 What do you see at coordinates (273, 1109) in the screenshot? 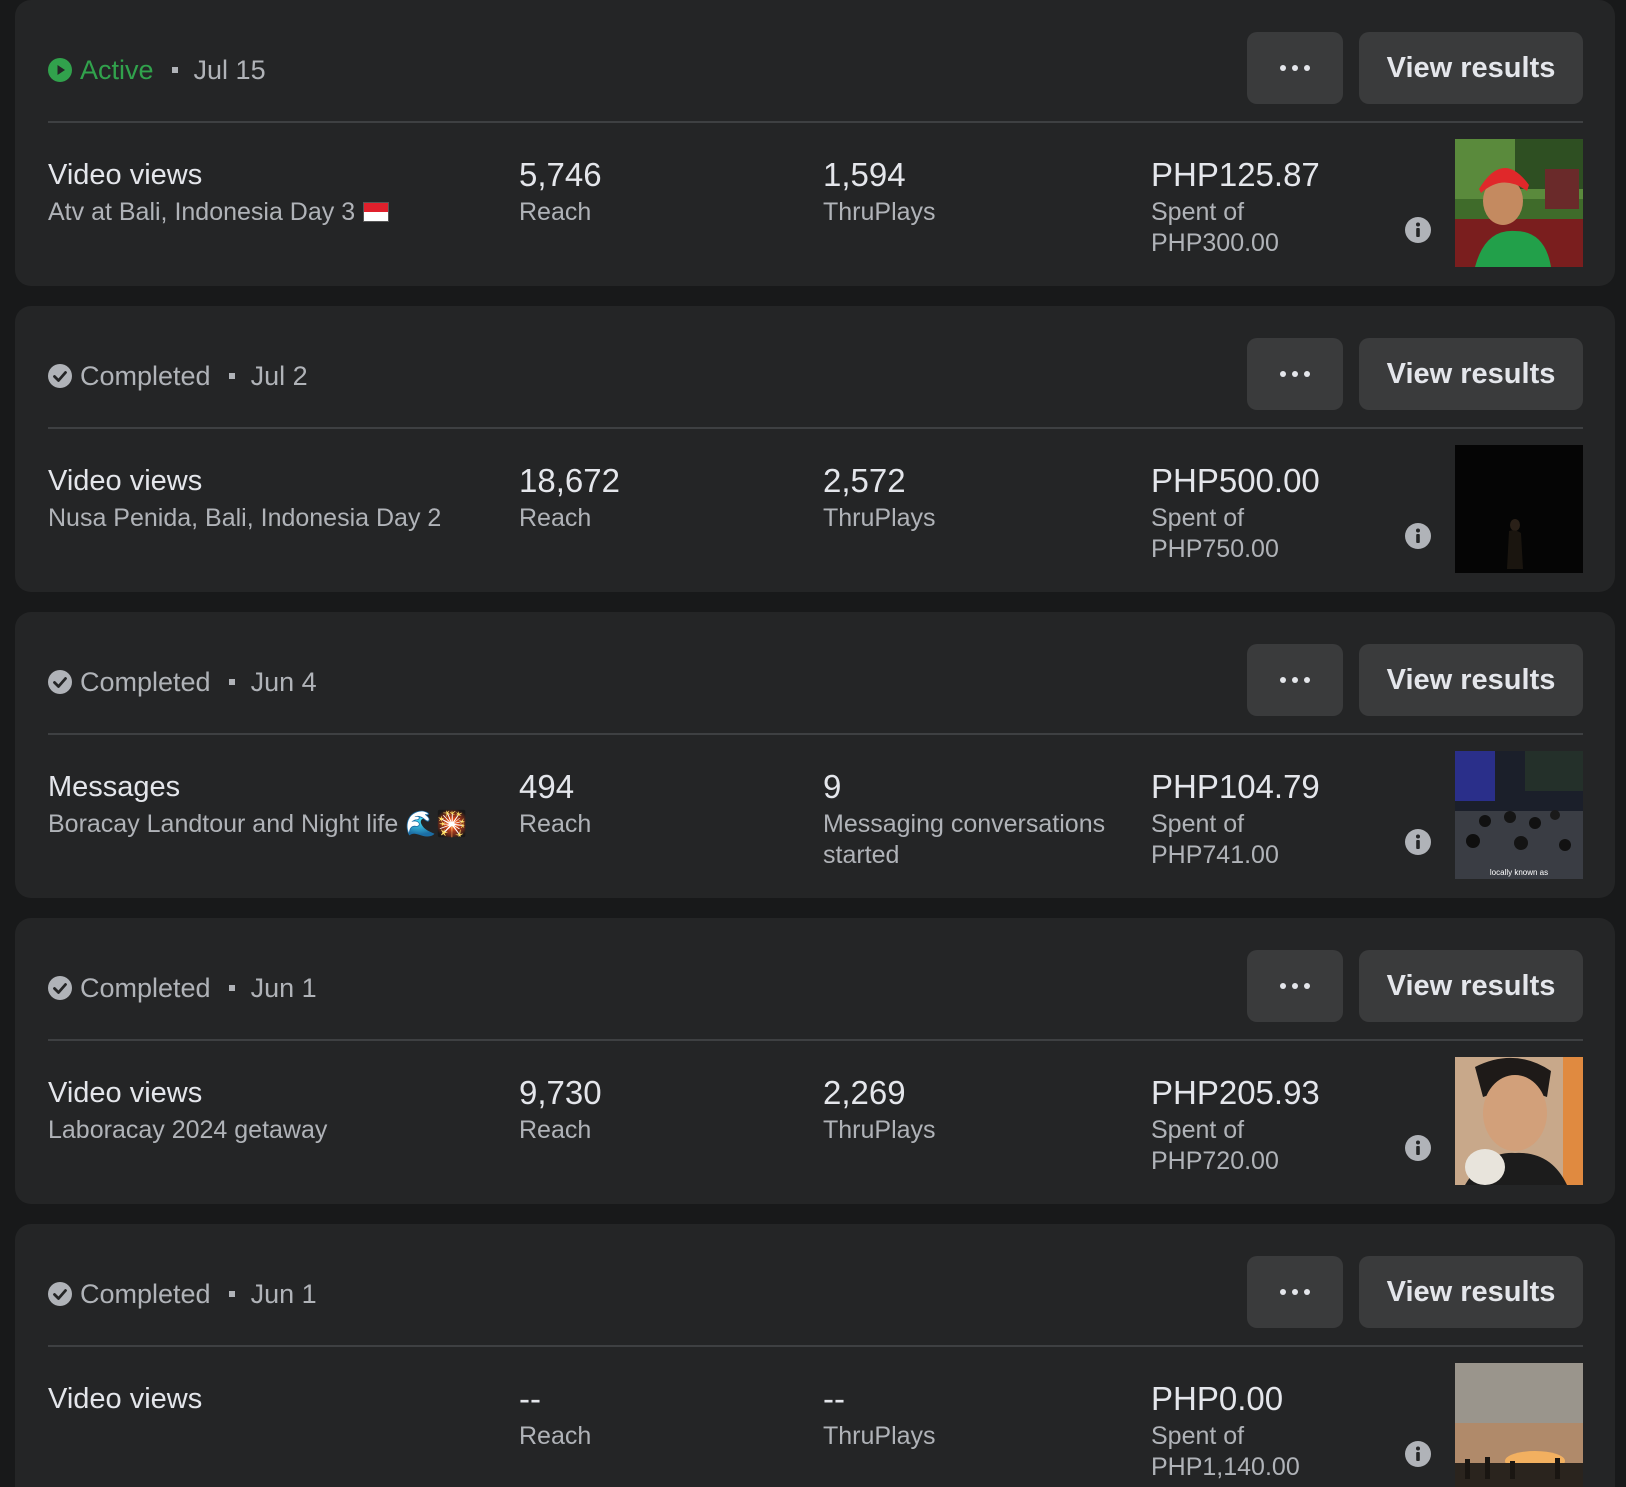
I see `campaign-objective-column: Video views Laboracay 2024 getaway` at bounding box center [273, 1109].